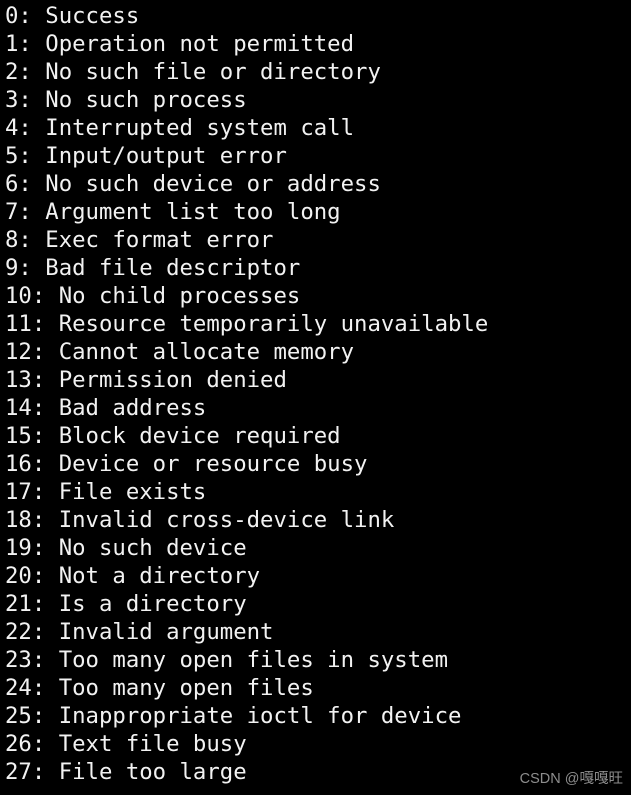 The height and width of the screenshot is (795, 631). What do you see at coordinates (153, 268) in the screenshot?
I see `terminal-line: 9: Bad file descriptor` at bounding box center [153, 268].